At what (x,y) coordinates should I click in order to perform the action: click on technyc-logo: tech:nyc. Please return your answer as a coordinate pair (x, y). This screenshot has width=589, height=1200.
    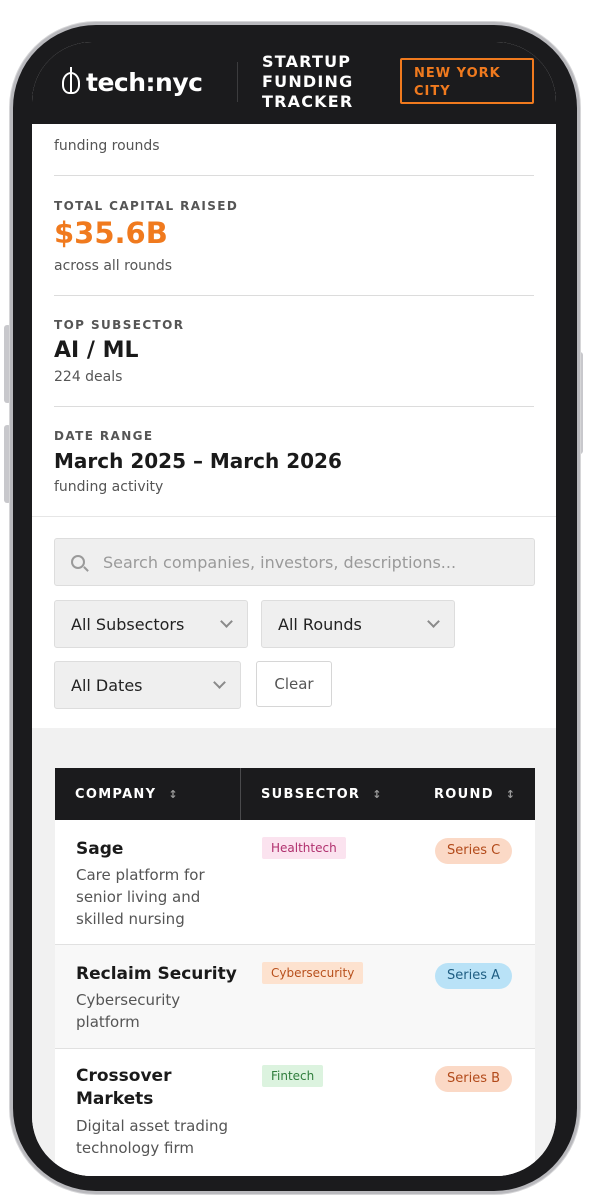
    Looking at the image, I should click on (132, 81).